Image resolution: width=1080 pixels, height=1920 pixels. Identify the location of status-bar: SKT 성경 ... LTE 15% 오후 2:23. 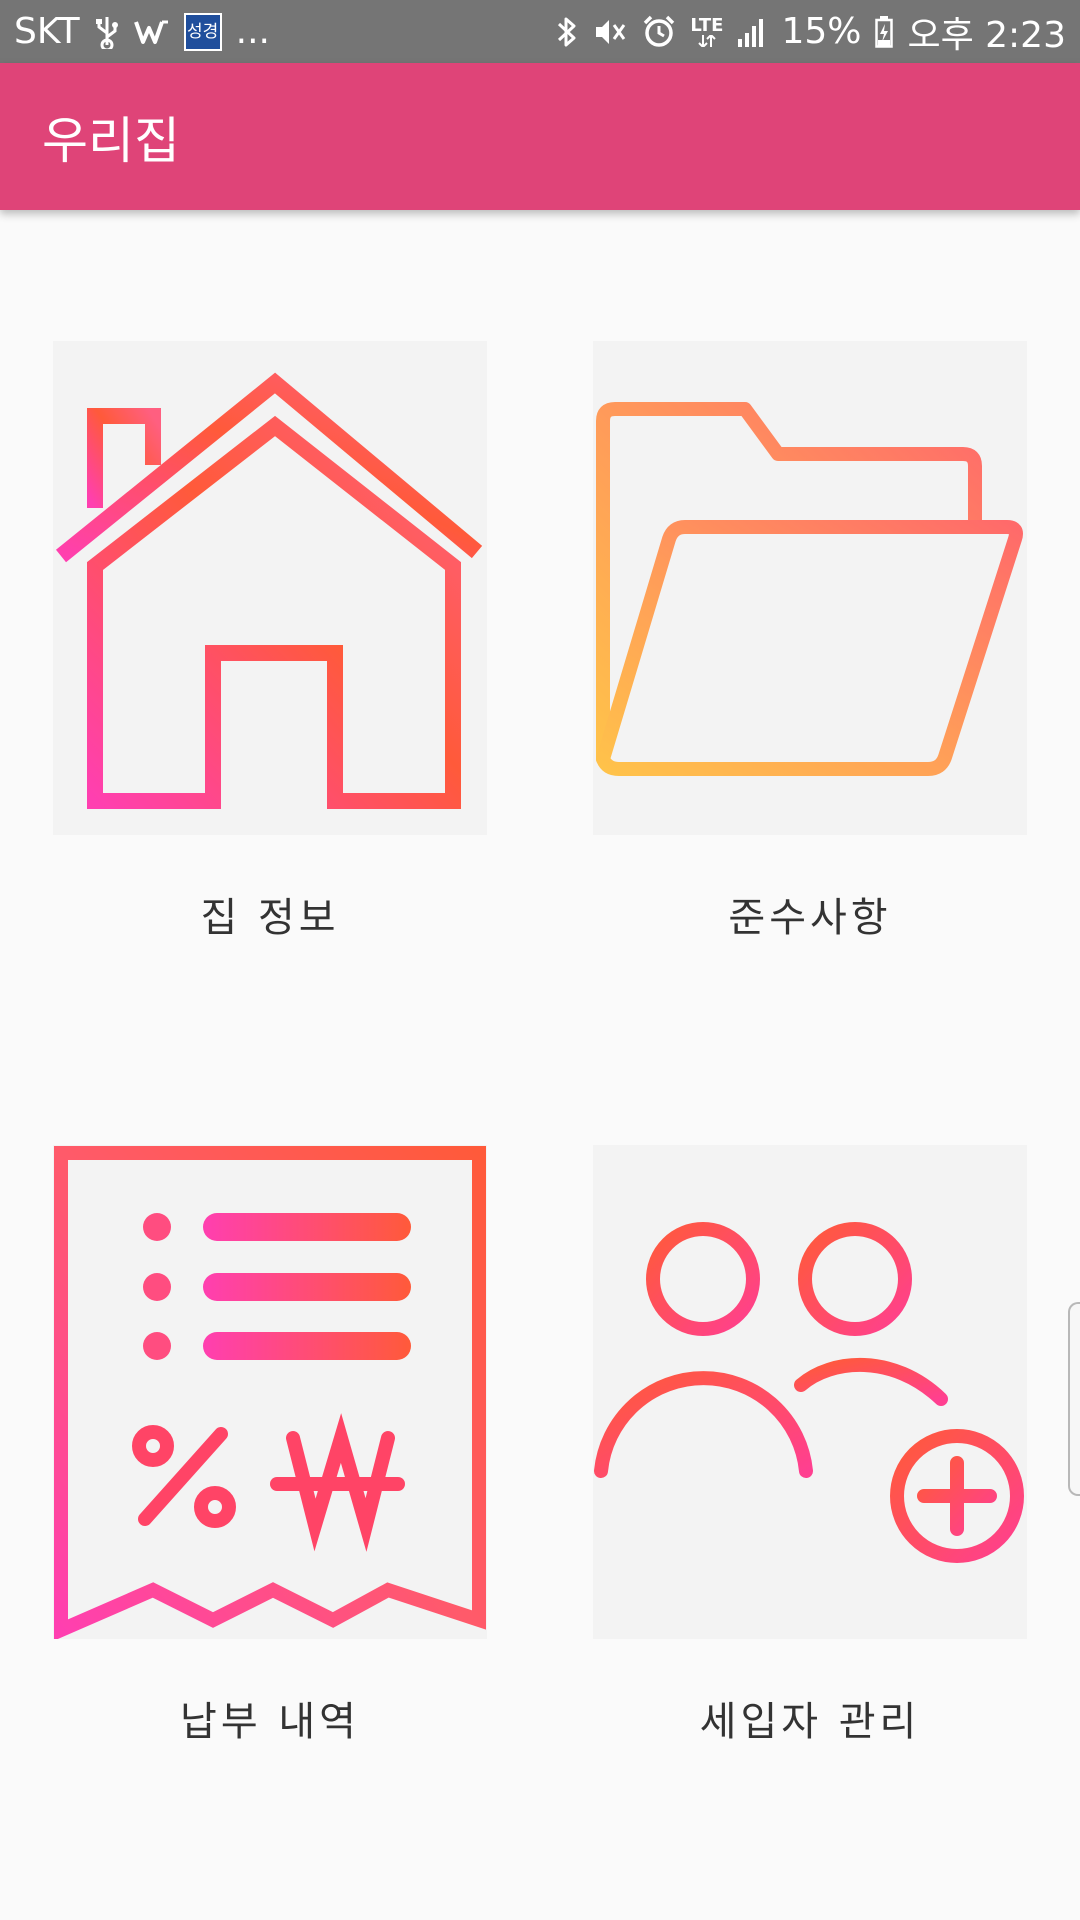
(540, 31).